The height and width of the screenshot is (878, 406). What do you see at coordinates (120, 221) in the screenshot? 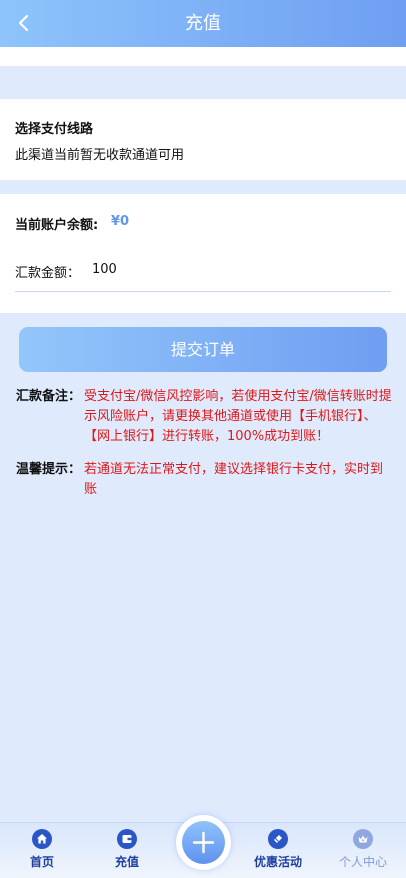
I see `balance-value: ¥0` at bounding box center [120, 221].